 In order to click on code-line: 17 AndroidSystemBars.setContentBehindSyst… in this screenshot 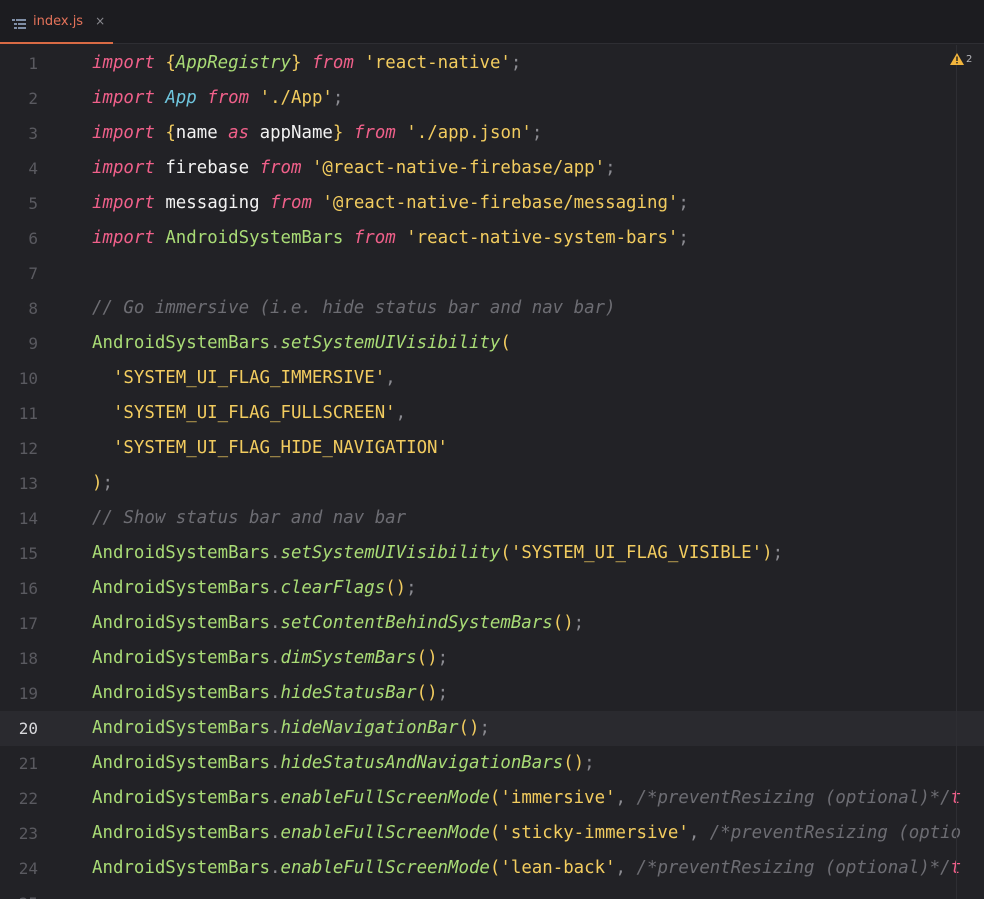, I will do `click(492, 623)`.